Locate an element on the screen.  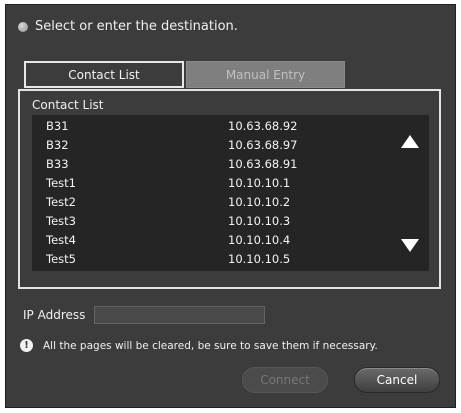
list-item: B33 10.63.68.91 is located at coordinates (212, 164).